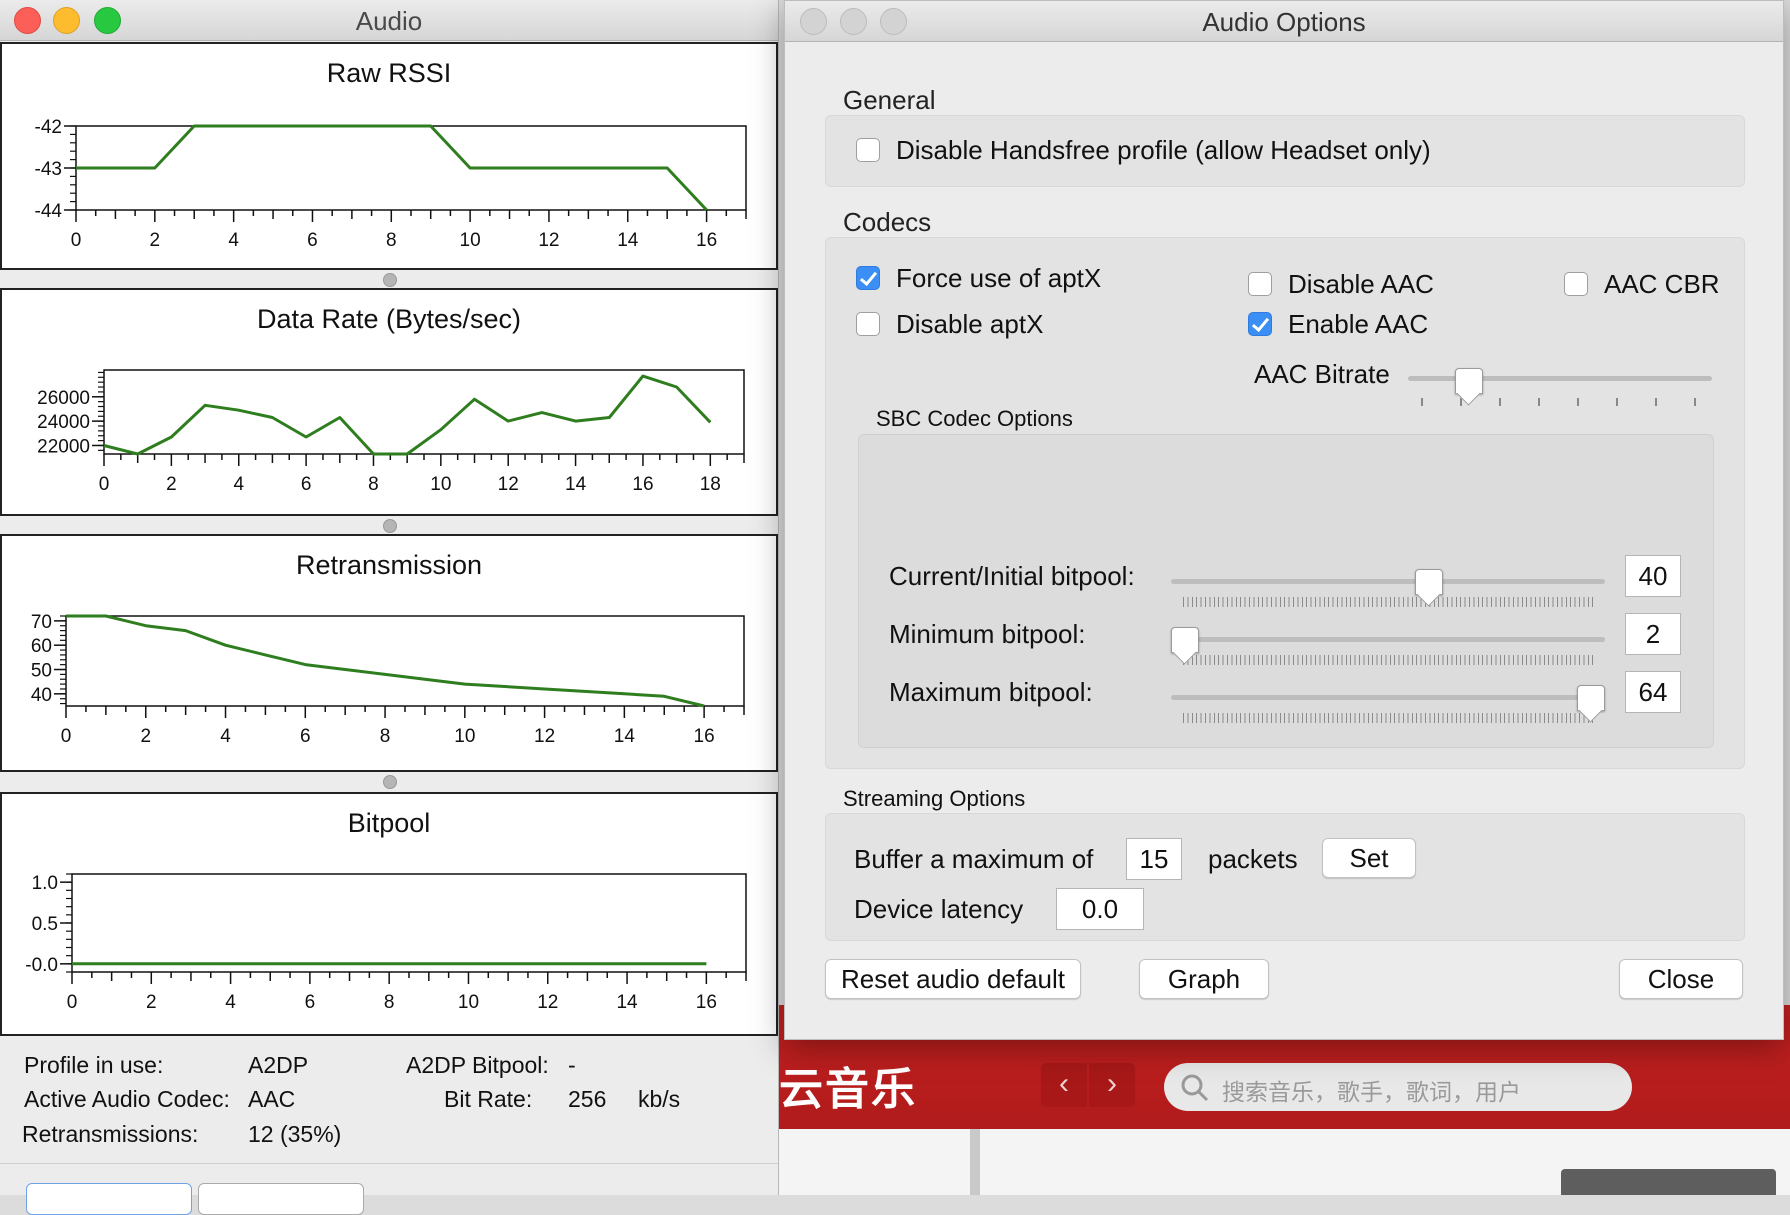  I want to click on current-bitpool-track, so click(1388, 581).